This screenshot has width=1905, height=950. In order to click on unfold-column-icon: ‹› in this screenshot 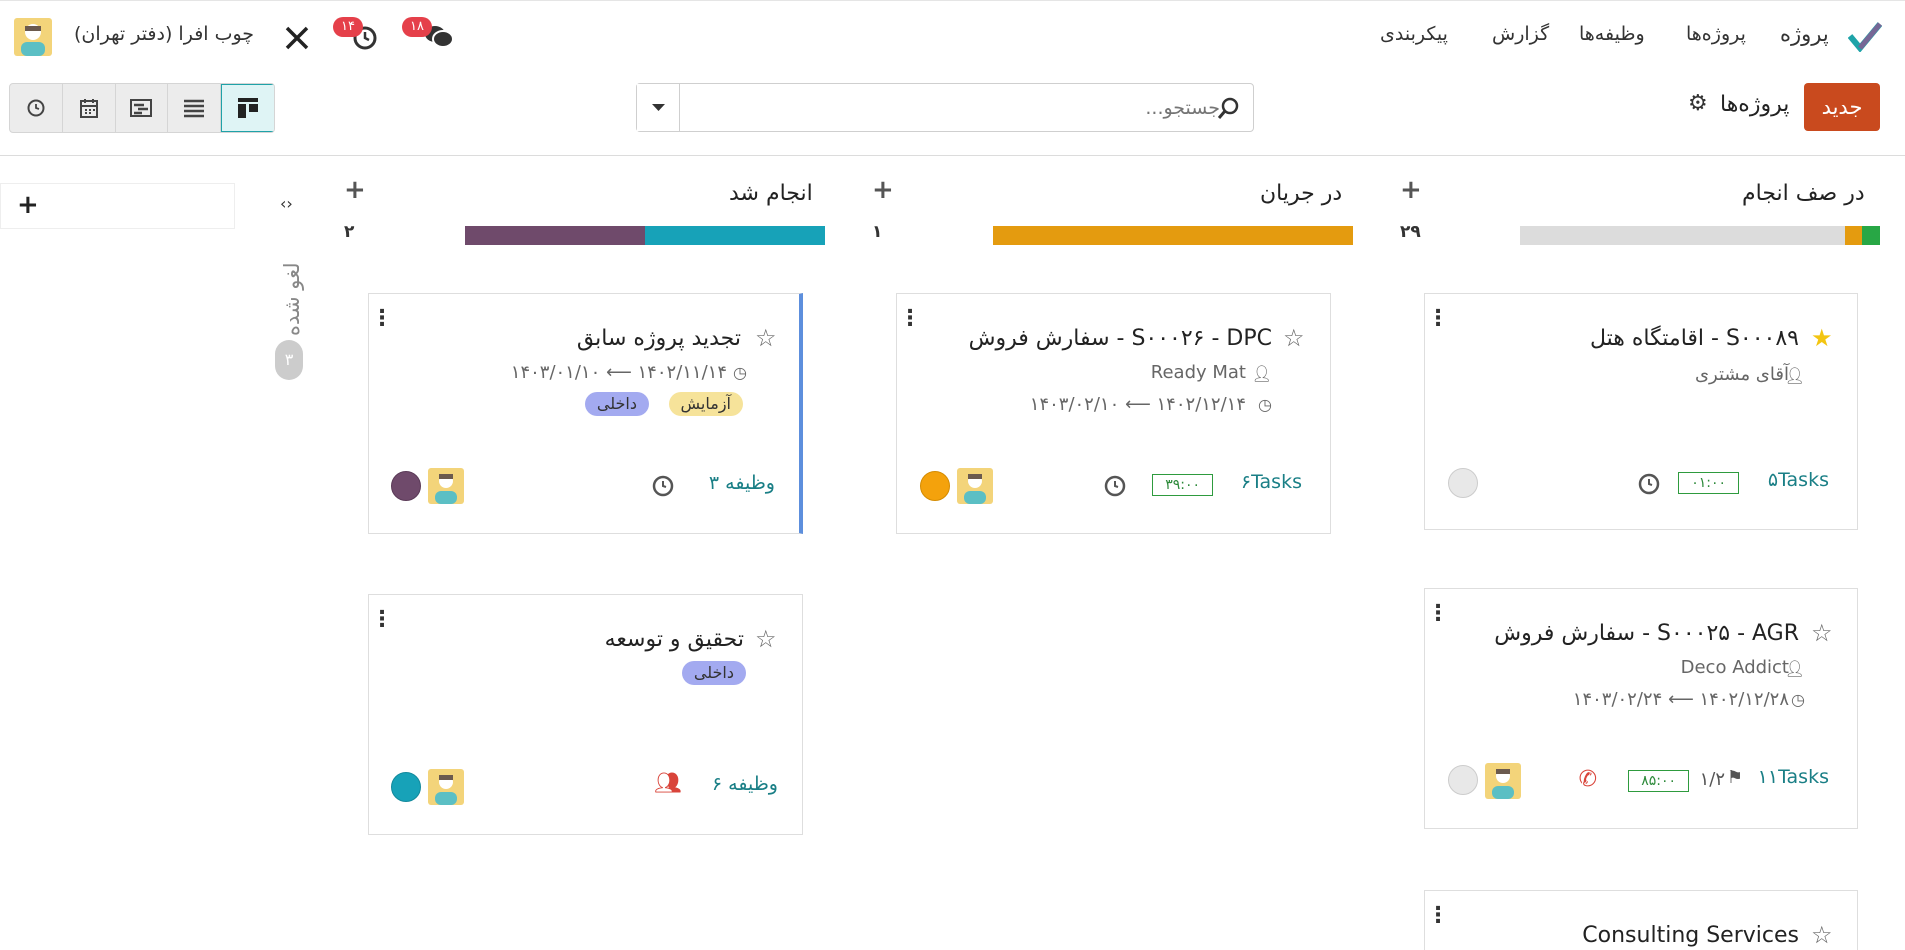, I will do `click(286, 203)`.